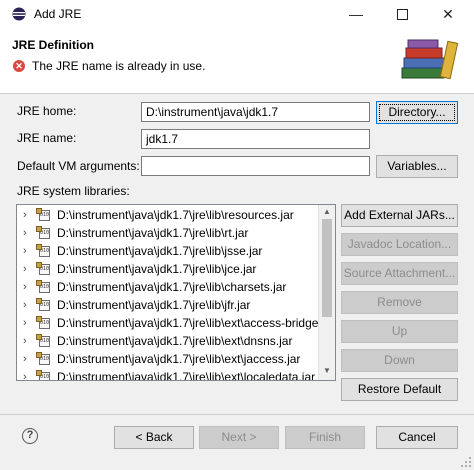 Image resolution: width=474 pixels, height=470 pixels. What do you see at coordinates (399, 331) in the screenshot?
I see `up-button: Up` at bounding box center [399, 331].